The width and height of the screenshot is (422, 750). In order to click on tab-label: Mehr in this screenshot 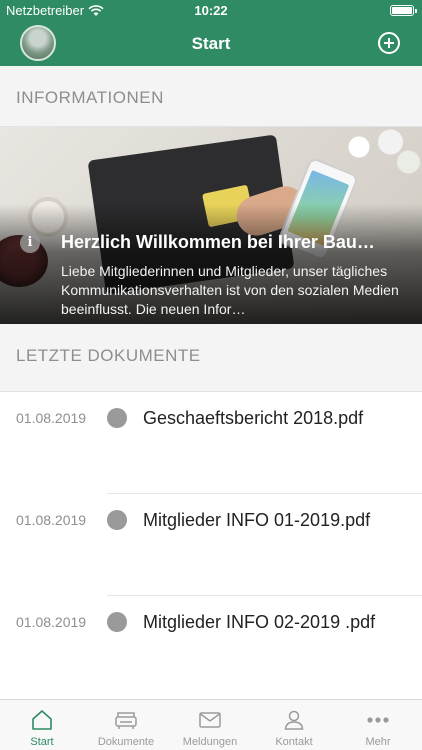, I will do `click(378, 742)`.